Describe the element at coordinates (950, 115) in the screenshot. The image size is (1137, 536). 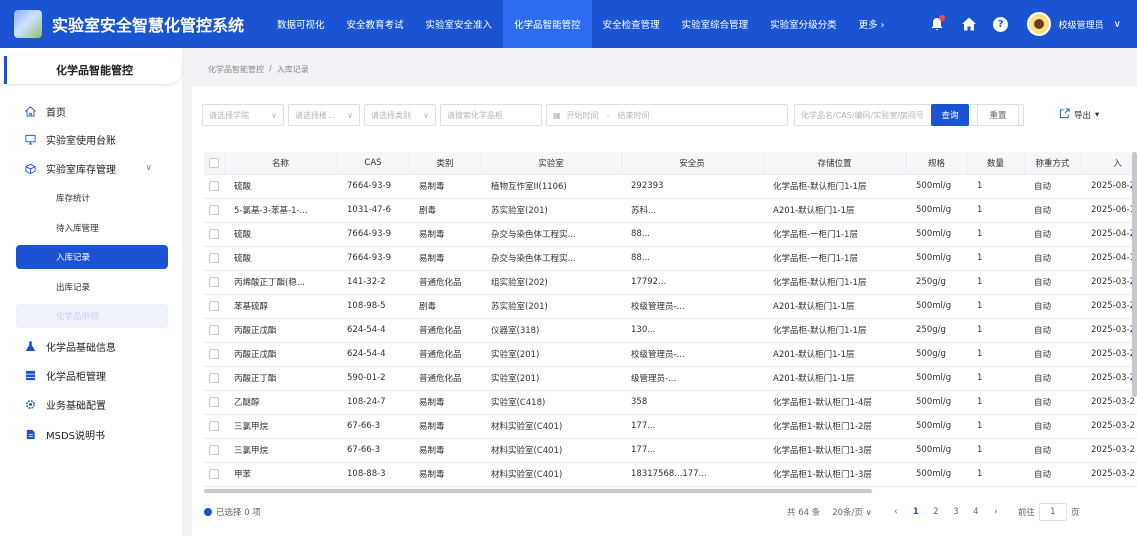
I see `query-button: 查询` at that location.